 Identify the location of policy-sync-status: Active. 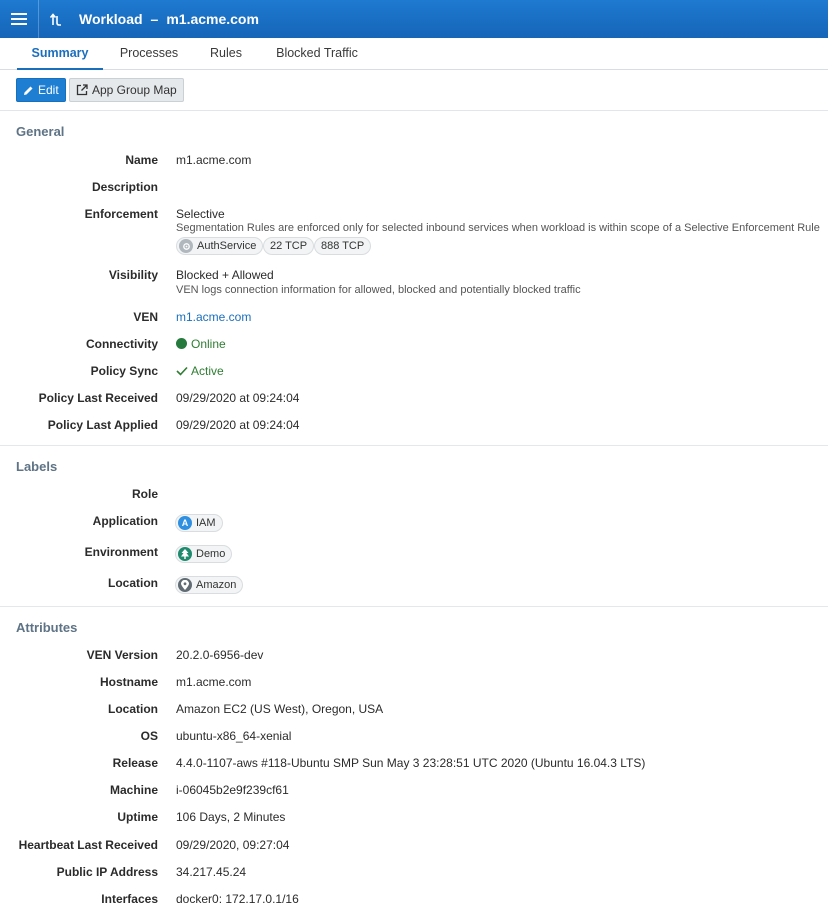
(200, 371).